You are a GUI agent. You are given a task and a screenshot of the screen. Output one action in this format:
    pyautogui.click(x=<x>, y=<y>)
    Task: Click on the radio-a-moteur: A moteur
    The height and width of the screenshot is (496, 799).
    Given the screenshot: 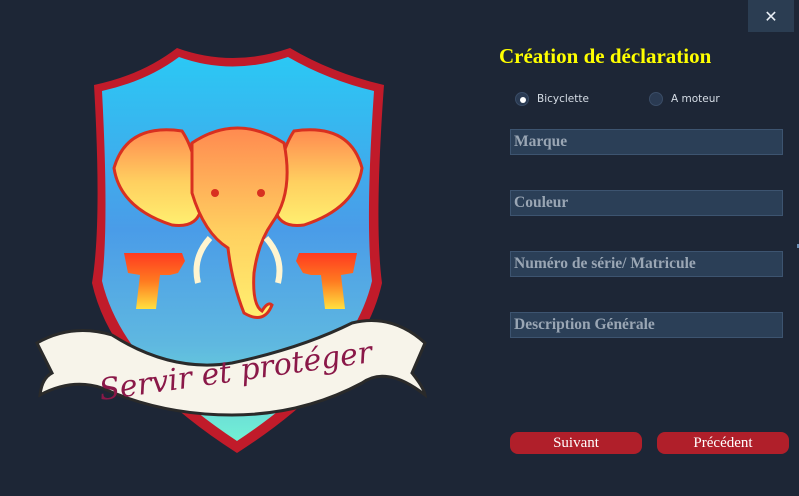 What is the action you would take?
    pyautogui.click(x=684, y=99)
    